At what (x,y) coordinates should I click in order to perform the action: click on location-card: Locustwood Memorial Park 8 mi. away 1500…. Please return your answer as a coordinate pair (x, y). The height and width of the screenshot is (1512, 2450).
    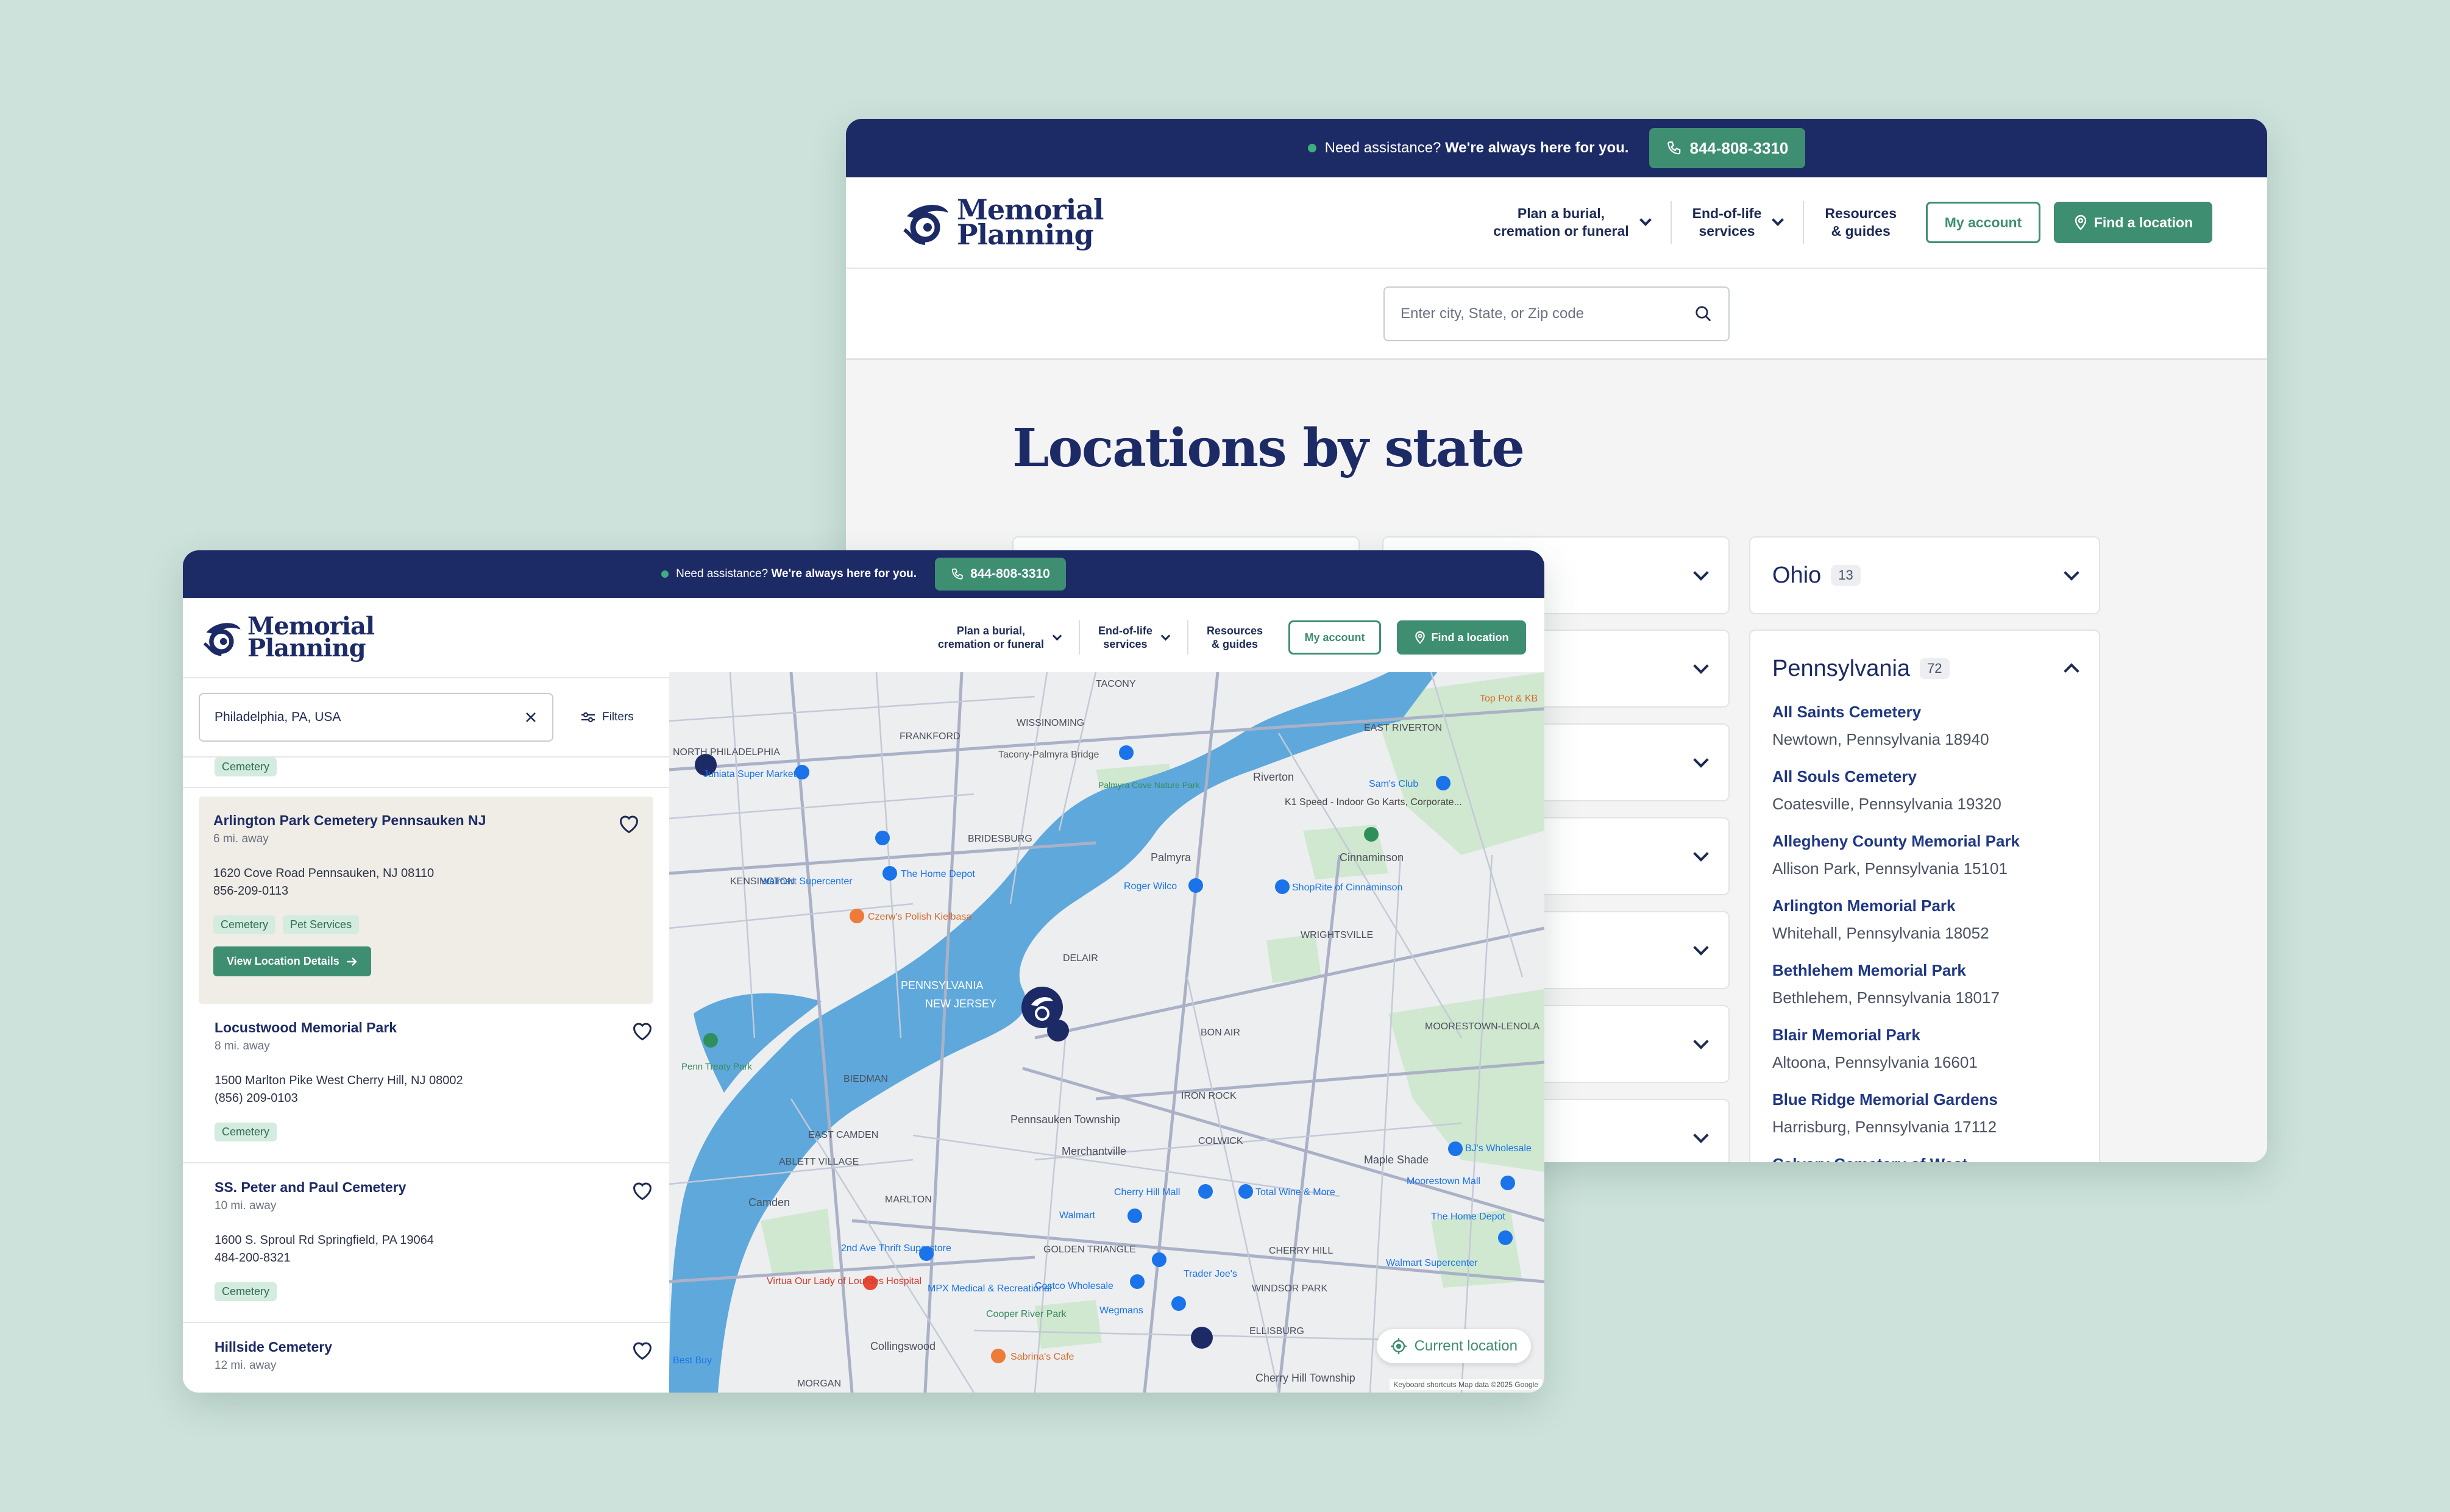
    Looking at the image, I should click on (426, 1083).